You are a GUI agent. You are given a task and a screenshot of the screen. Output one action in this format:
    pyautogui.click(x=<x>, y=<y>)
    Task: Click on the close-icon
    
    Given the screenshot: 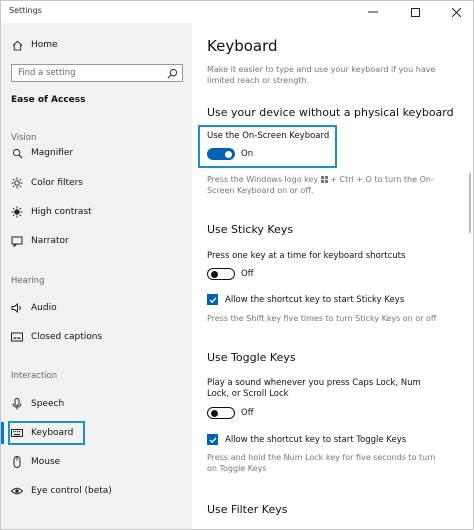 What is the action you would take?
    pyautogui.click(x=456, y=12)
    